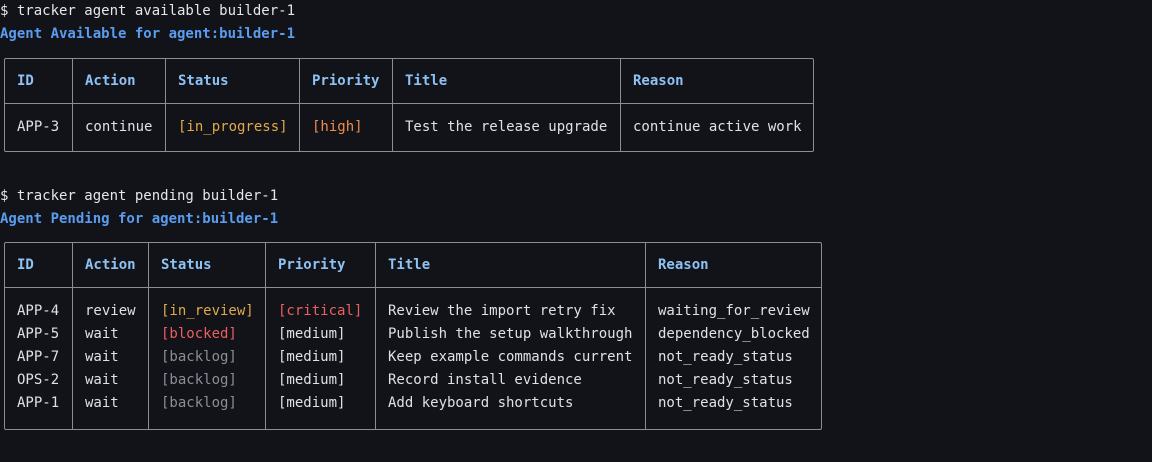 This screenshot has width=1152, height=462. I want to click on cell-action: review, so click(110, 311).